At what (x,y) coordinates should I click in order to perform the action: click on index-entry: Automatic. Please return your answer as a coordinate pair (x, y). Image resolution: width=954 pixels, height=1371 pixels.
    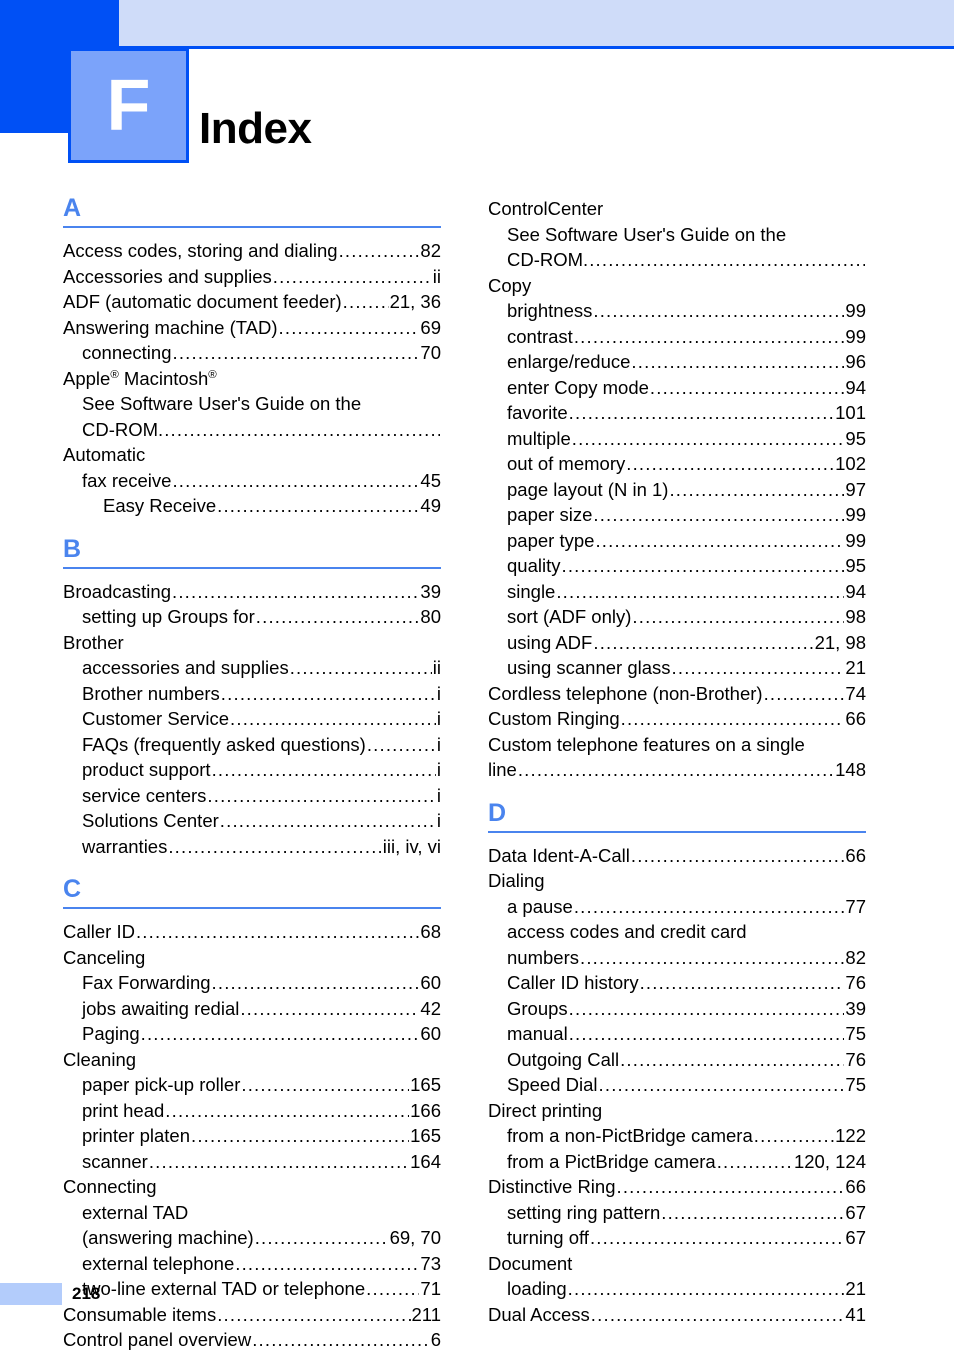
    Looking at the image, I should click on (252, 455).